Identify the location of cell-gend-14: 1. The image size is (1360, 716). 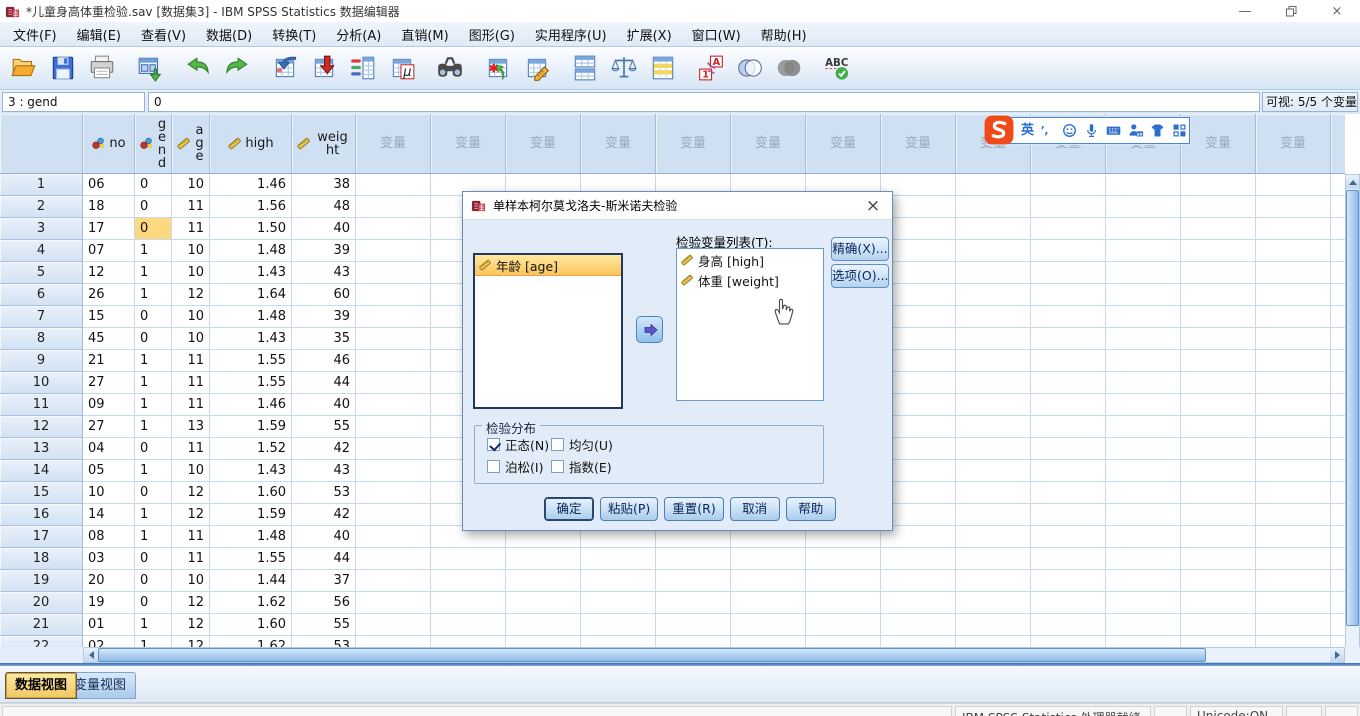
(153, 471).